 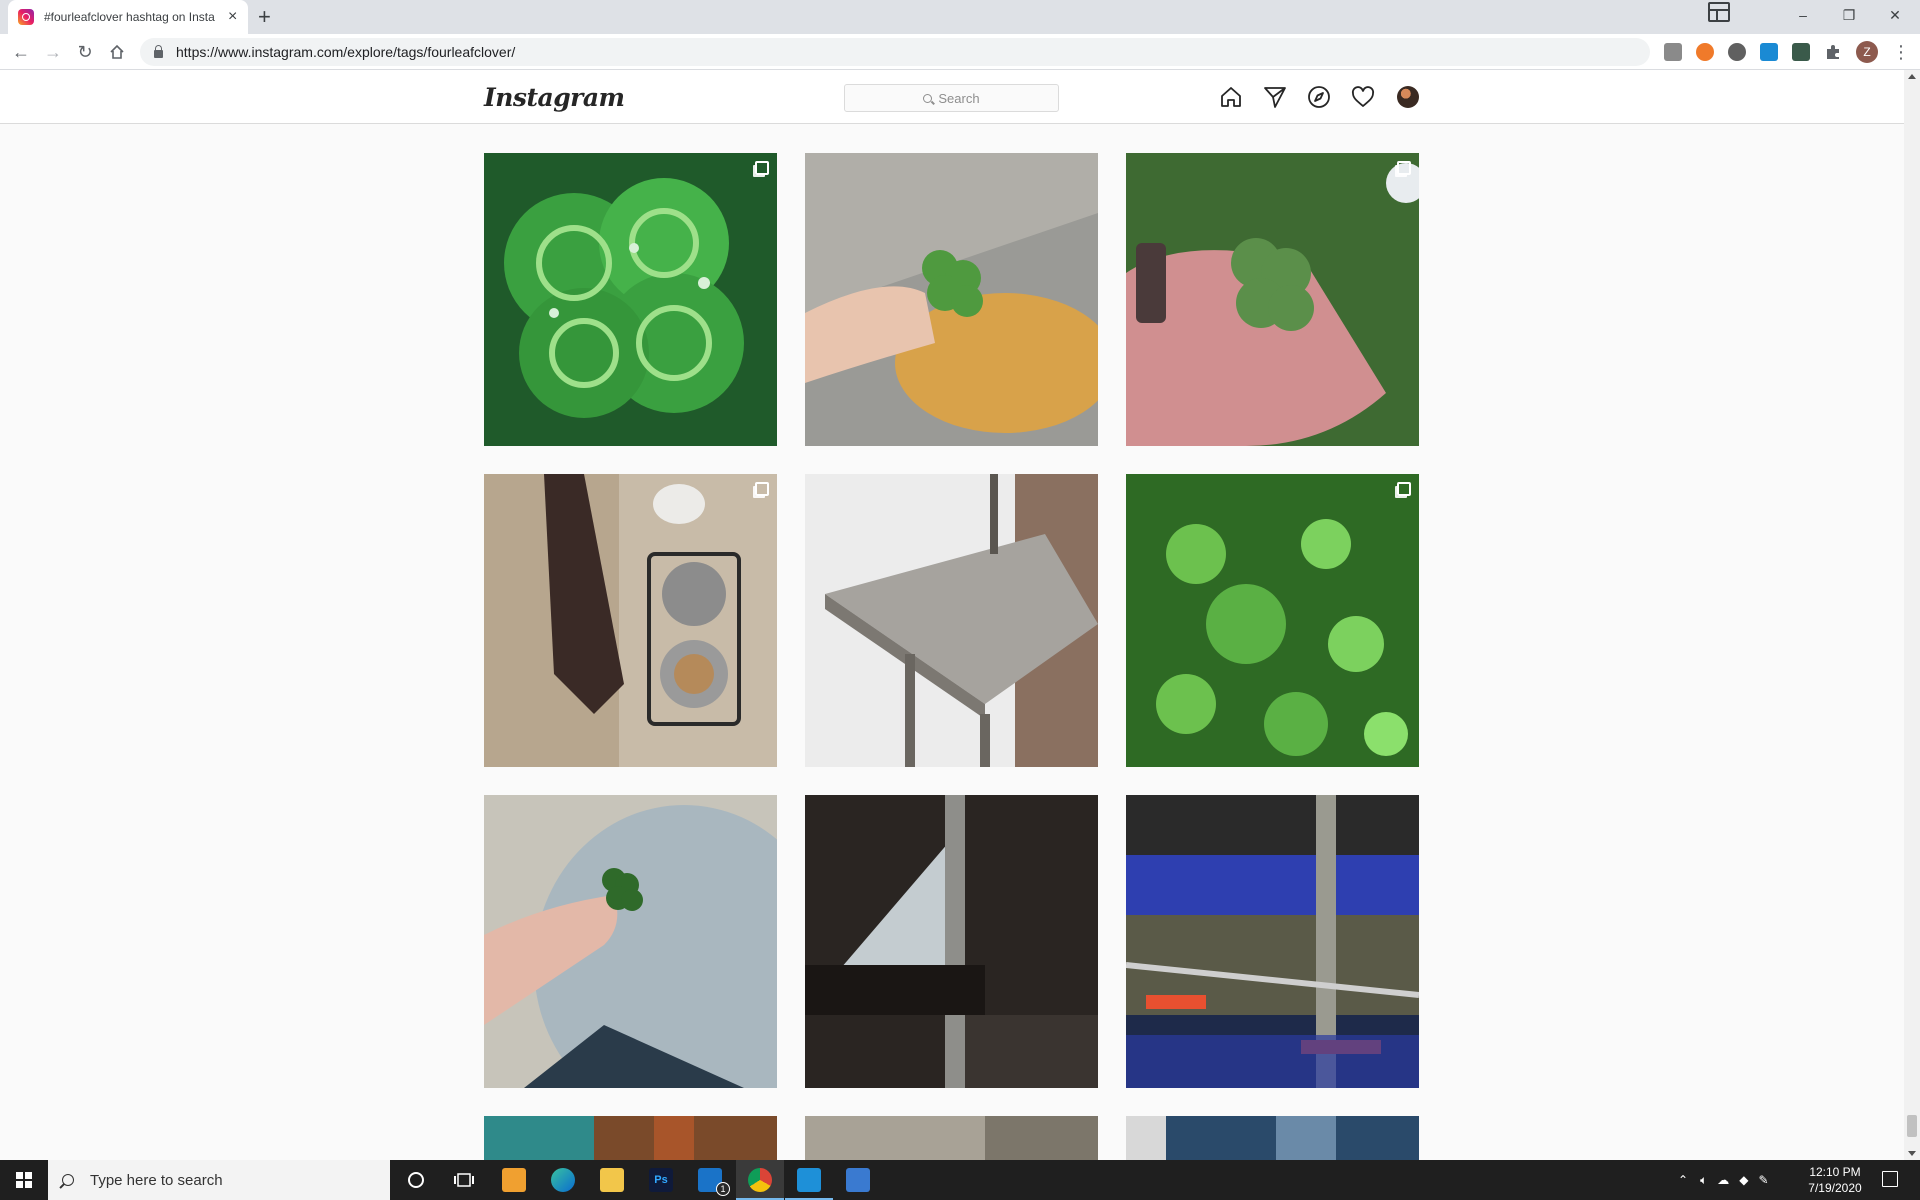 I want to click on pen-icon: ✎, so click(x=1764, y=1180).